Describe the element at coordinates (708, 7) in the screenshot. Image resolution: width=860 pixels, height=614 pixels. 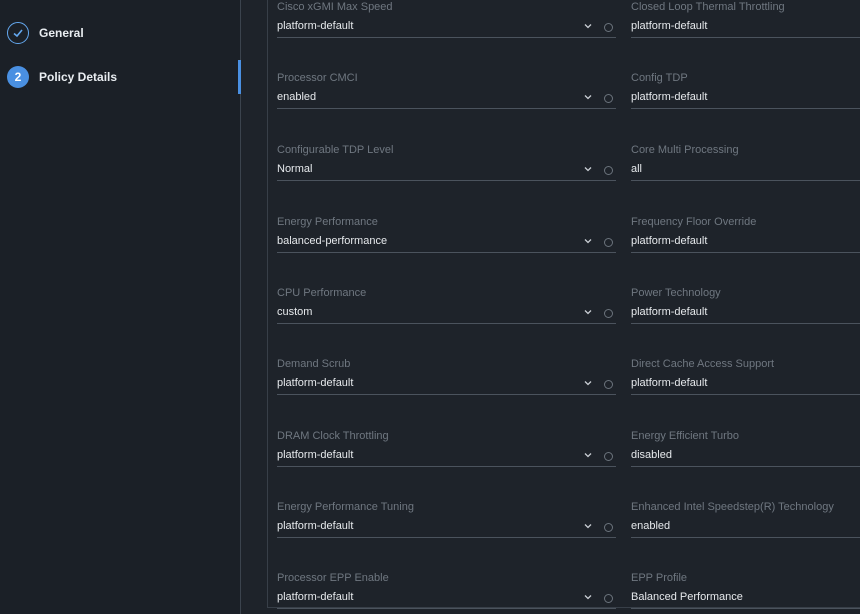
I see `field-label: Closed Loop Thermal Throttling` at that location.